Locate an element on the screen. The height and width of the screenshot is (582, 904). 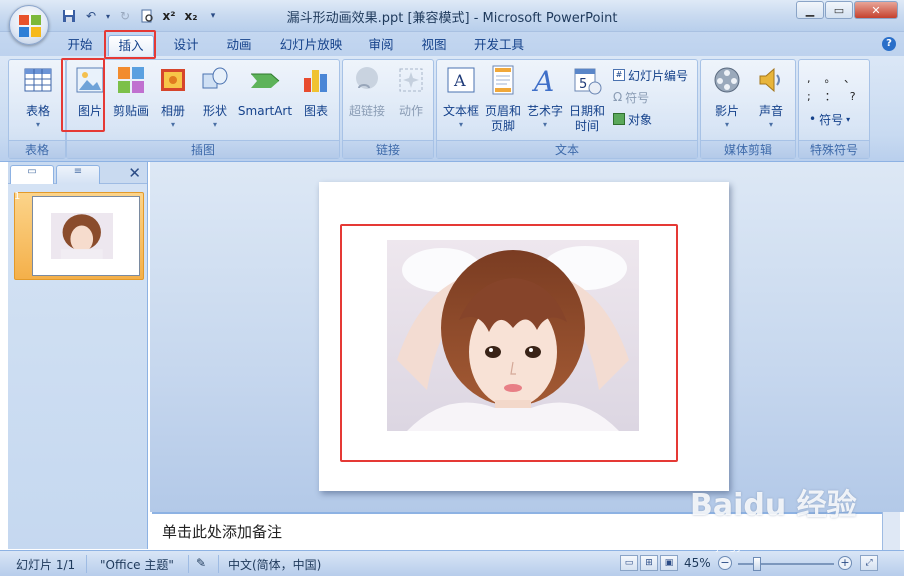
group-illustrations: 图片 剪贴画 相册 ▾ 形状 ▾ SmartArt 图表 插图 is located at coordinates (203, 109).